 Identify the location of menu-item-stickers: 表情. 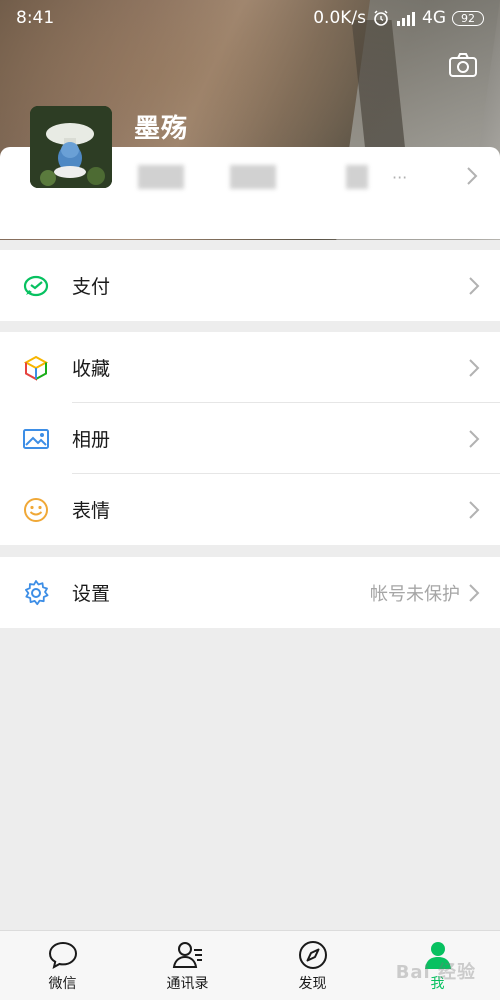
(250, 509).